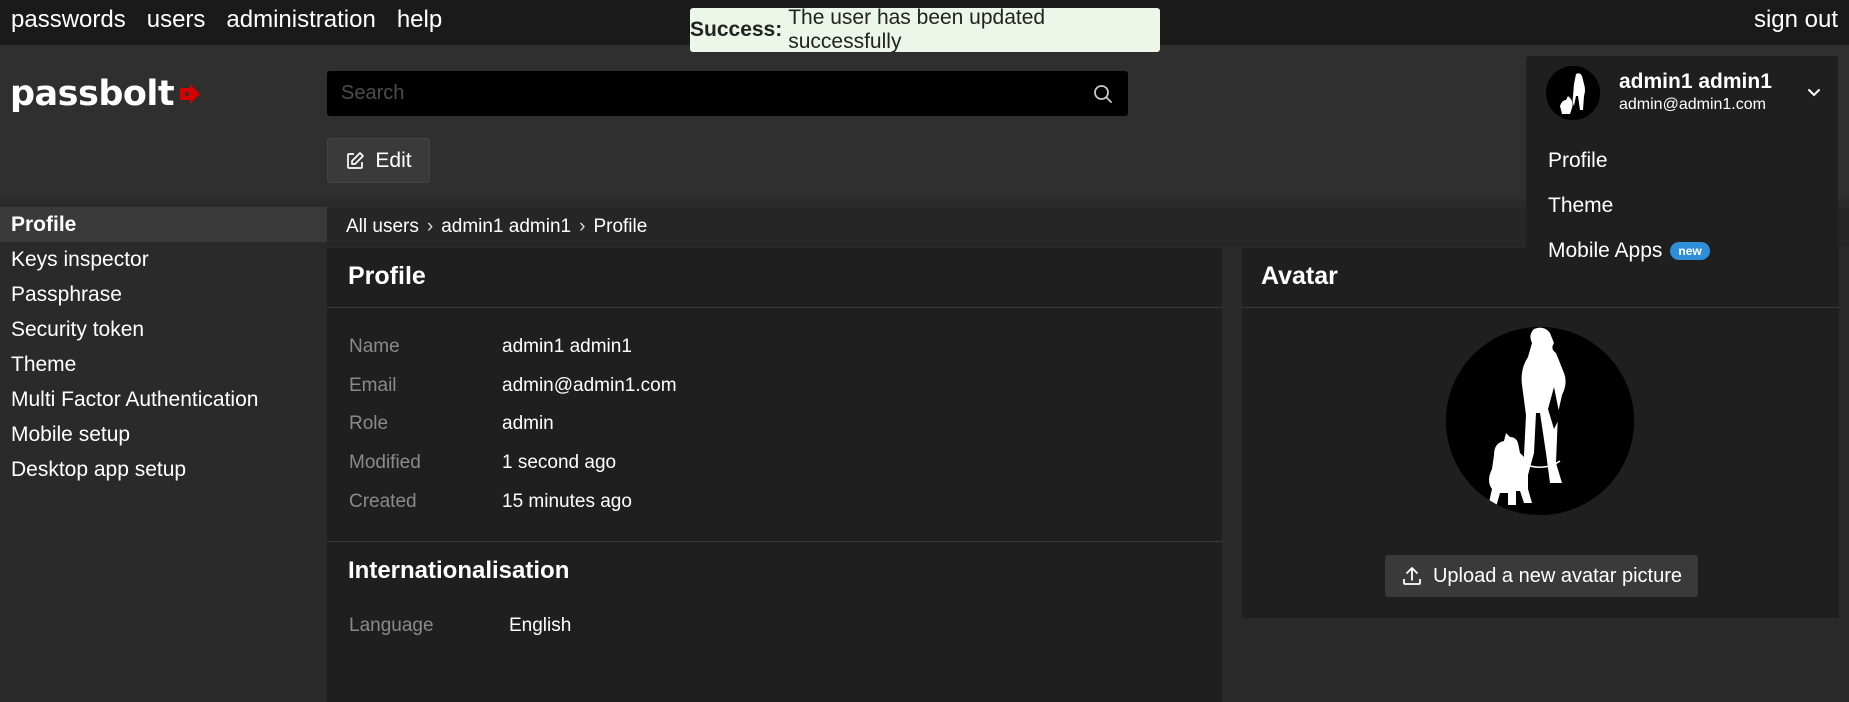  I want to click on edit-label: Edit, so click(393, 160).